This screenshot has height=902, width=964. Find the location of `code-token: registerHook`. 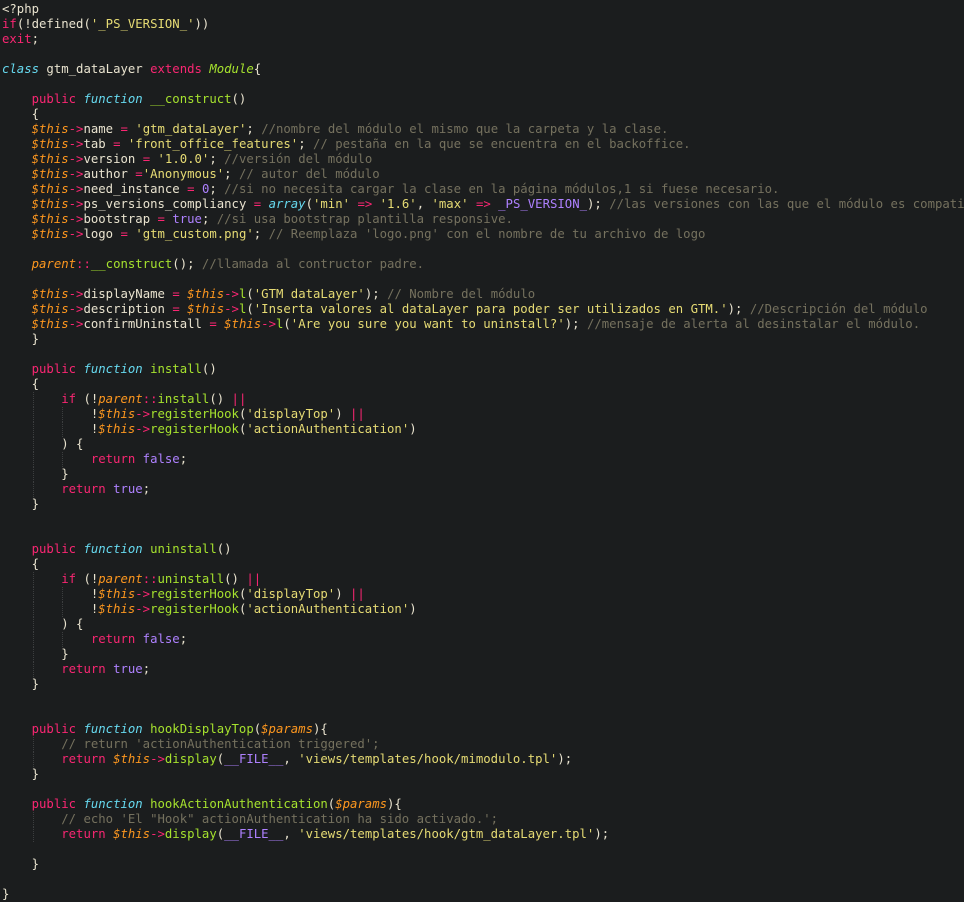

code-token: registerHook is located at coordinates (194, 609).